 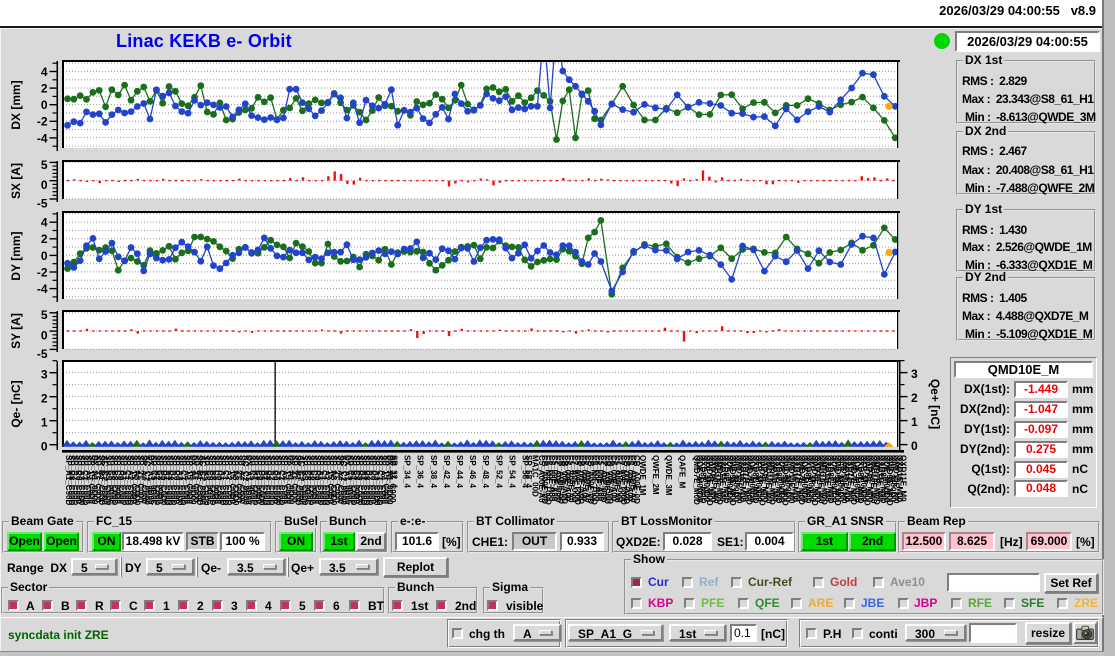 I want to click on svg-text: SX [A], so click(x=16, y=181).